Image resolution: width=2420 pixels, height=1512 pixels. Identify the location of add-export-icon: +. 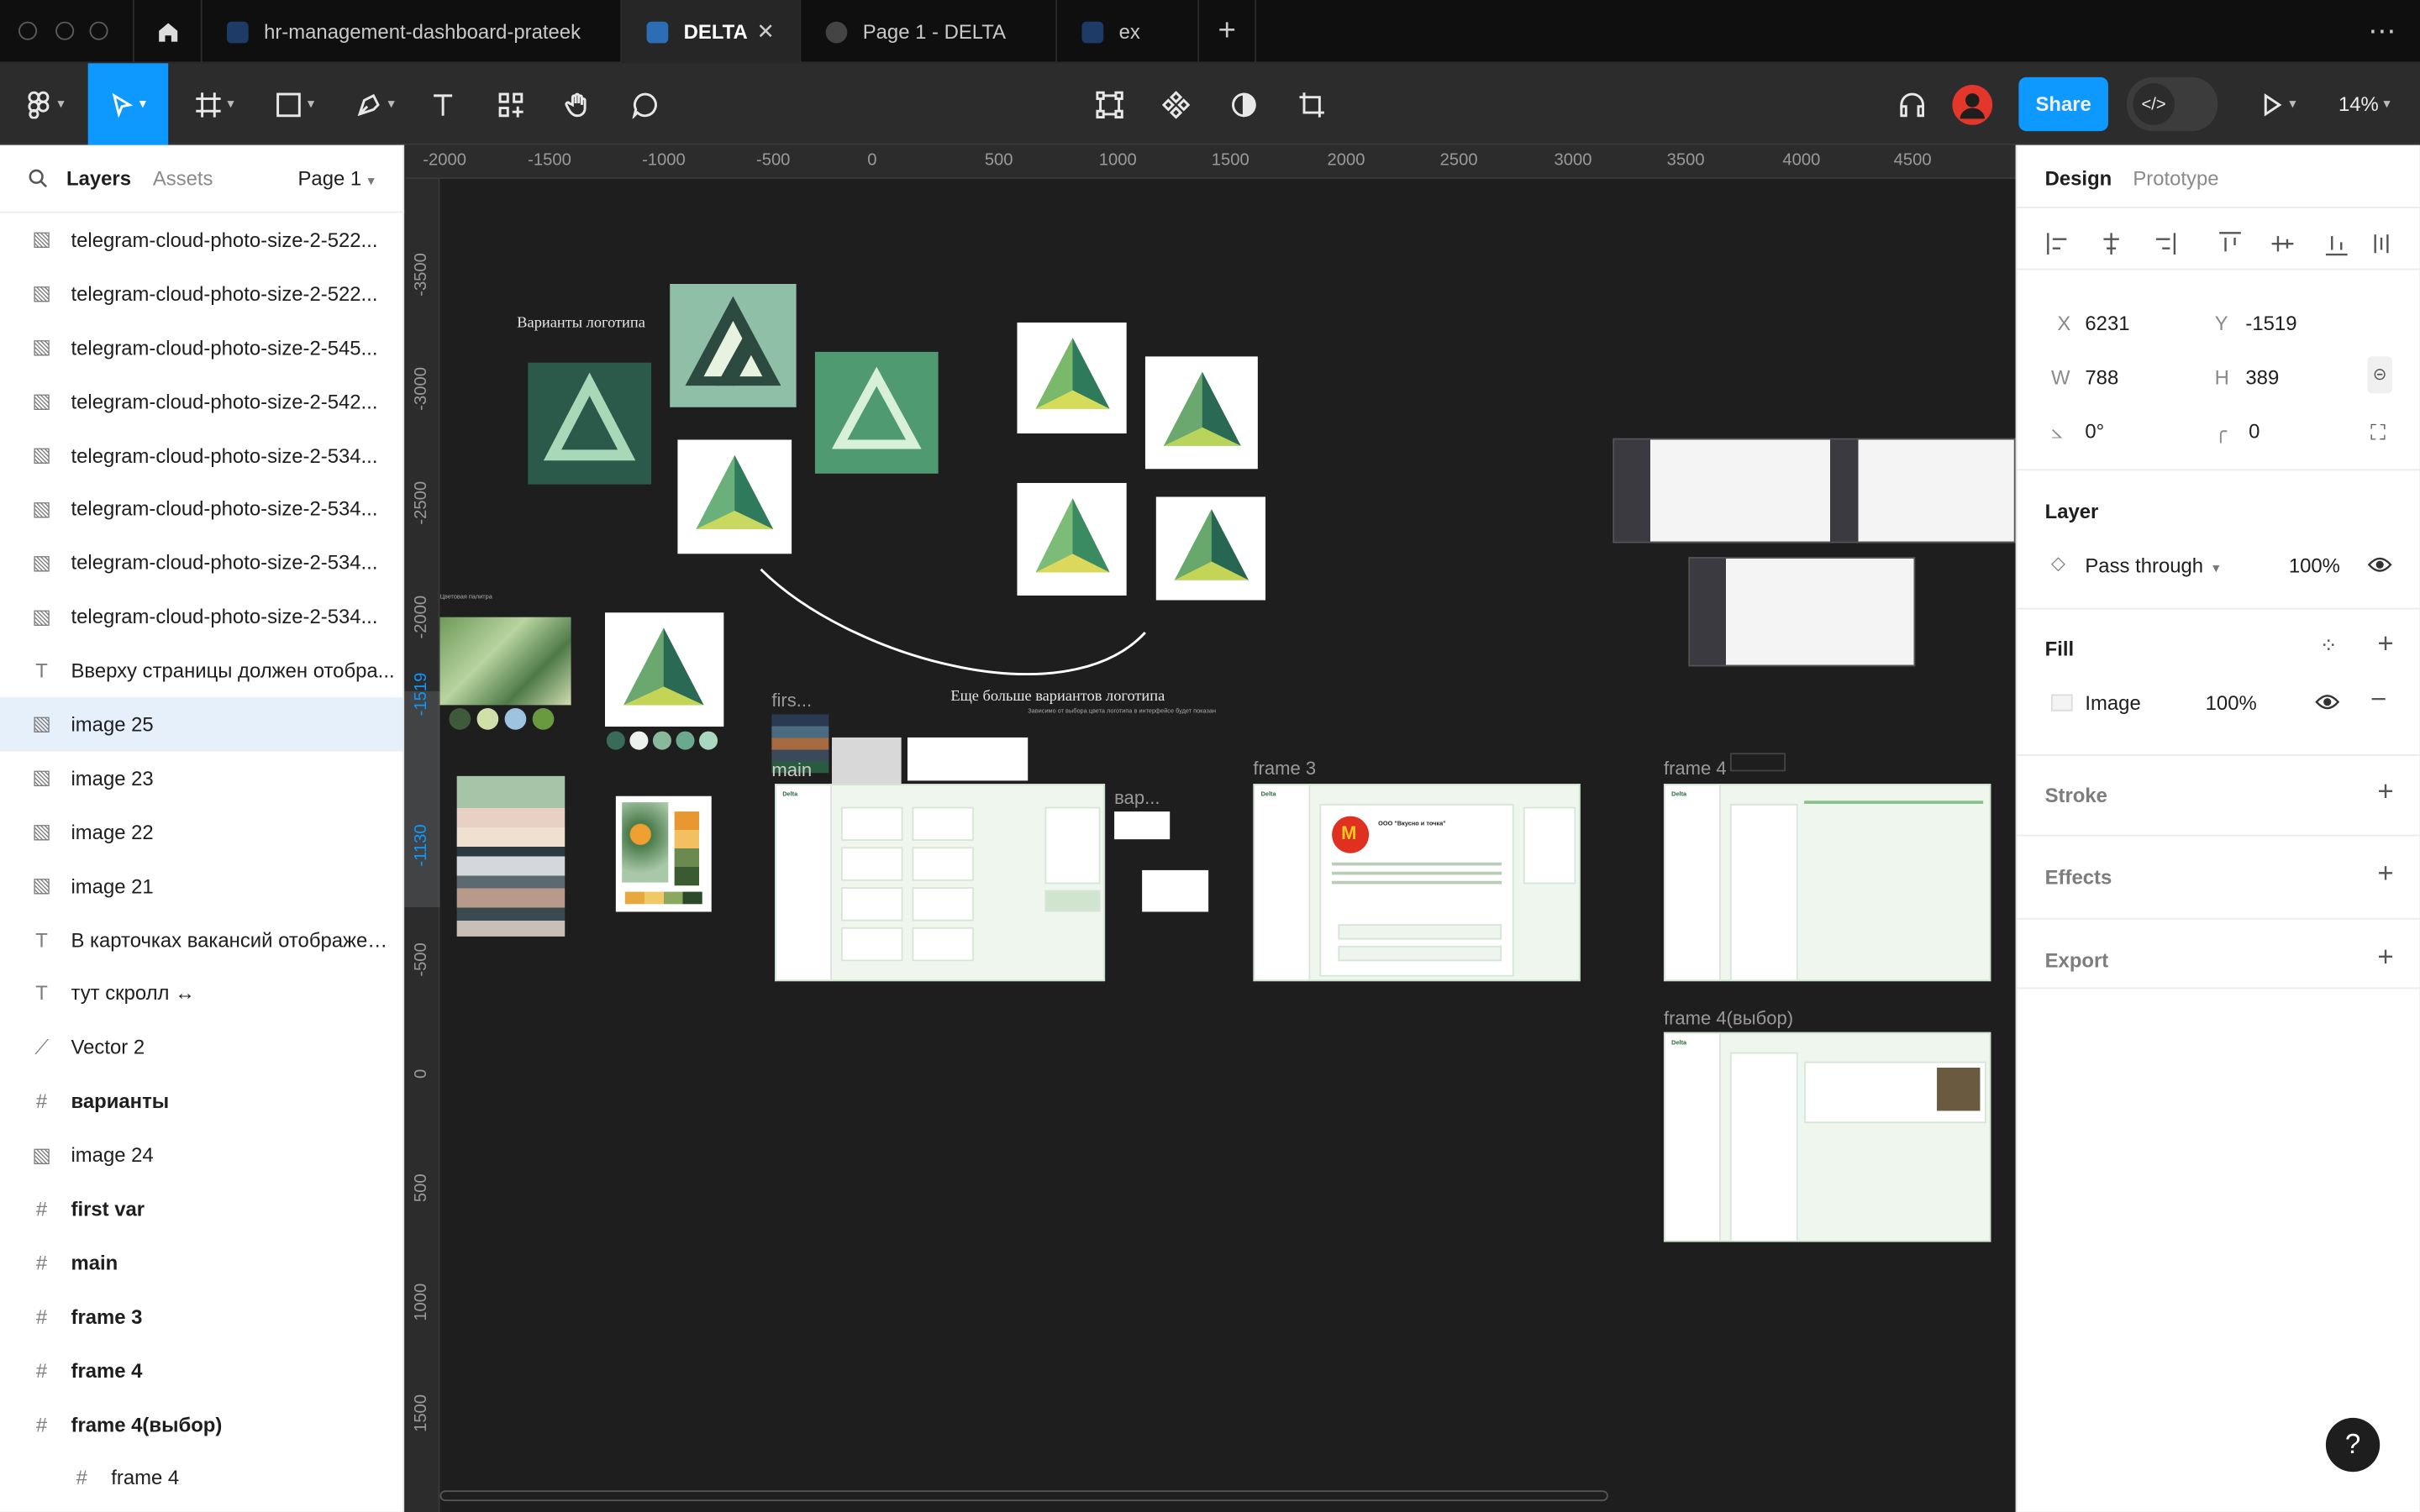
(2385, 957).